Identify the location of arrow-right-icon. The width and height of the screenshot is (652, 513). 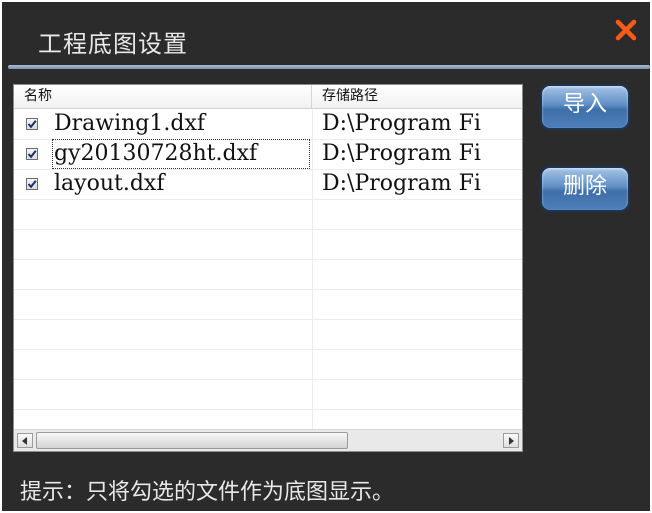
(511, 441).